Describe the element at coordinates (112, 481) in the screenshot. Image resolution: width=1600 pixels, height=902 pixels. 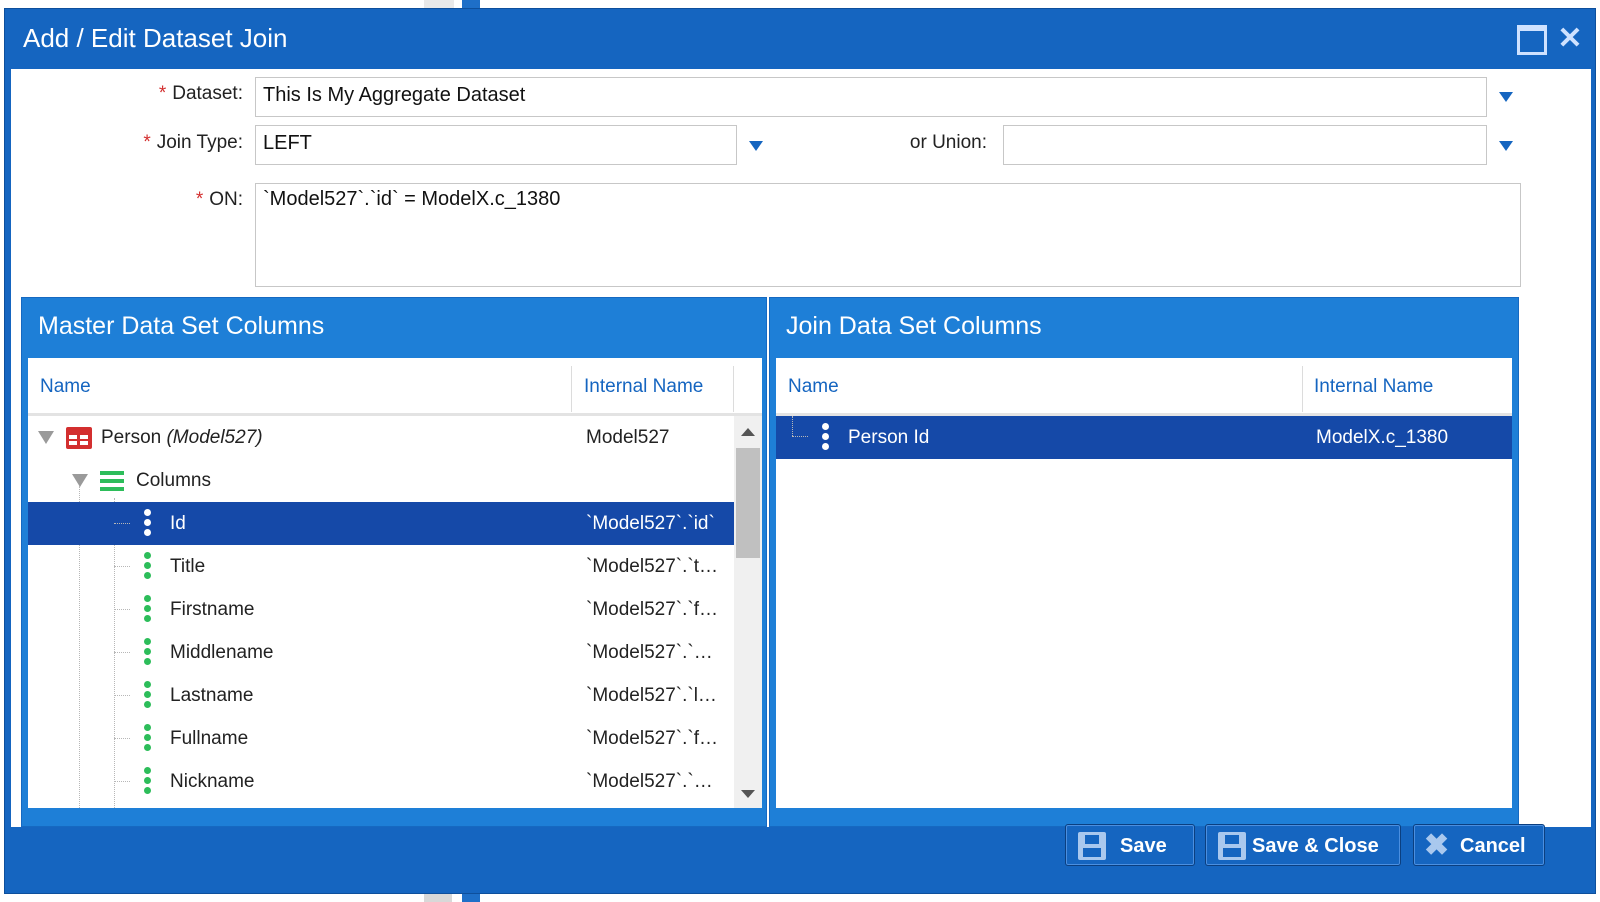
I see `list-icon` at that location.